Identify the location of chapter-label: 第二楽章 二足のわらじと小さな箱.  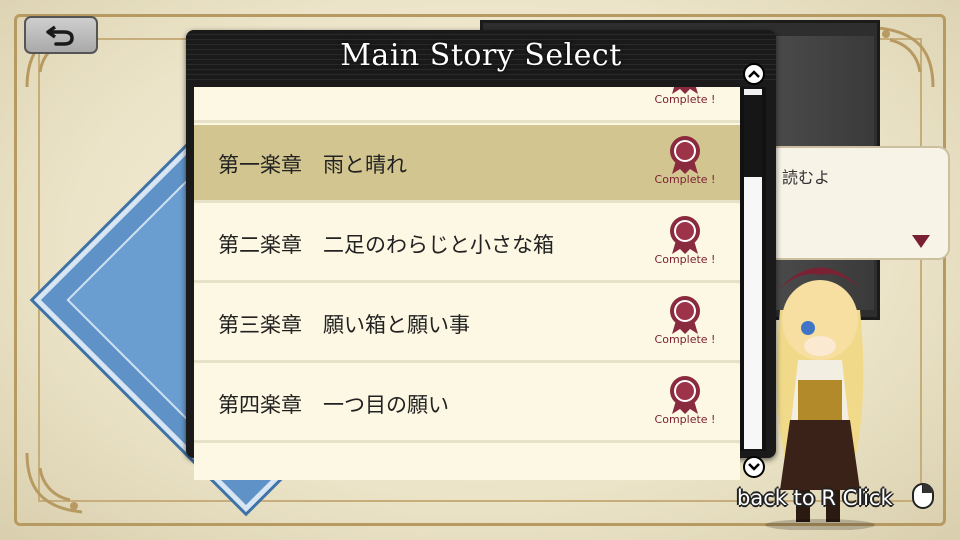
(386, 245).